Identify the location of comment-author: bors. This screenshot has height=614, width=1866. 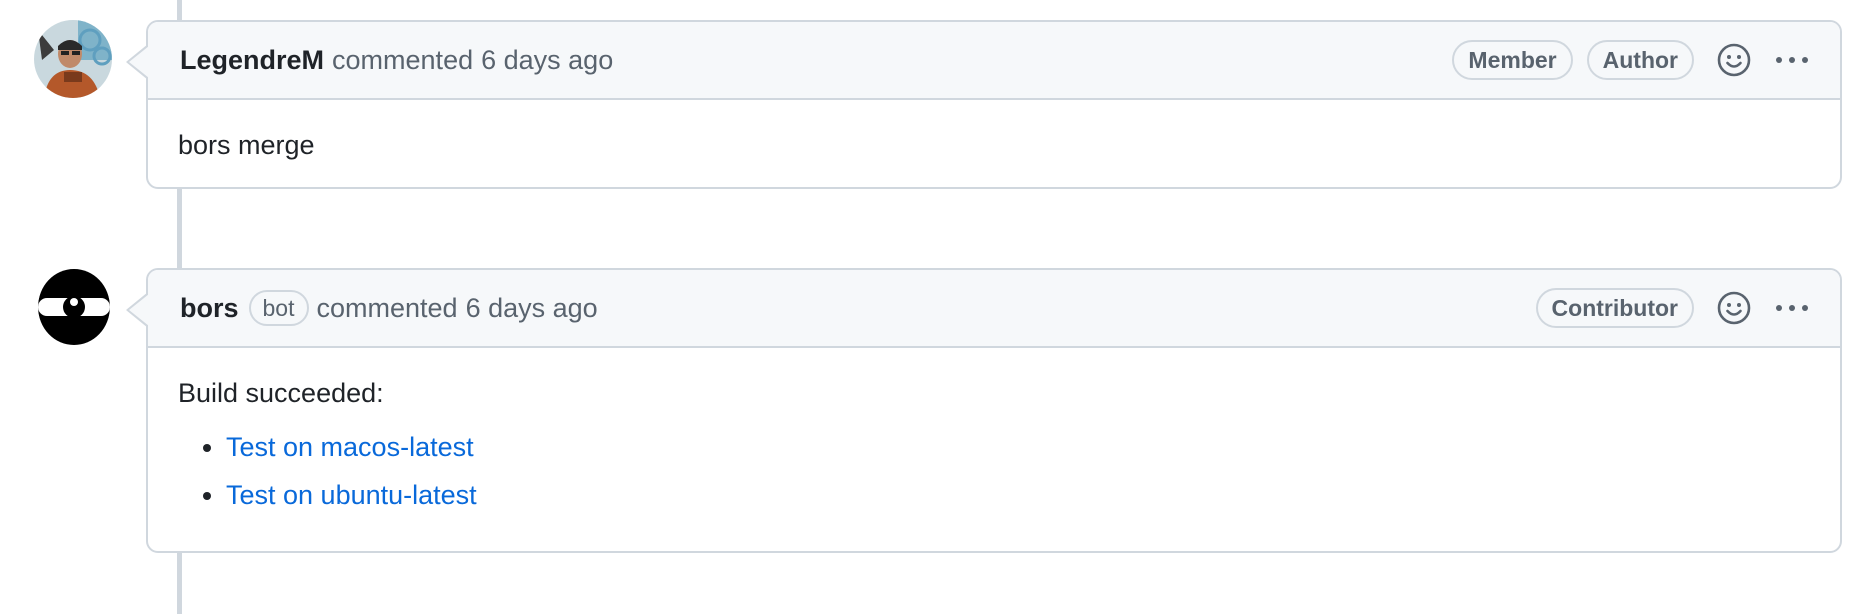
(209, 308).